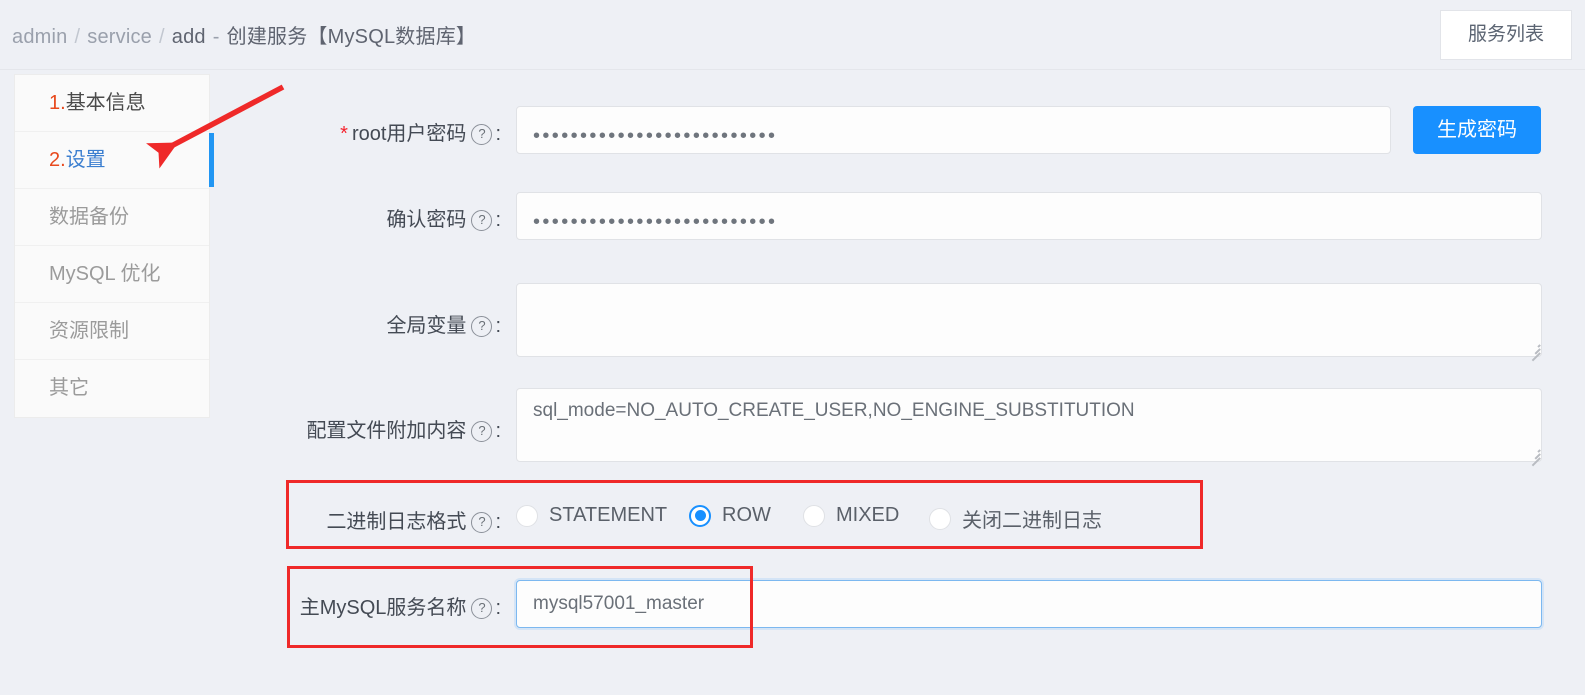 The width and height of the screenshot is (1585, 695). I want to click on sidebar-item-other: 其它, so click(112, 388).